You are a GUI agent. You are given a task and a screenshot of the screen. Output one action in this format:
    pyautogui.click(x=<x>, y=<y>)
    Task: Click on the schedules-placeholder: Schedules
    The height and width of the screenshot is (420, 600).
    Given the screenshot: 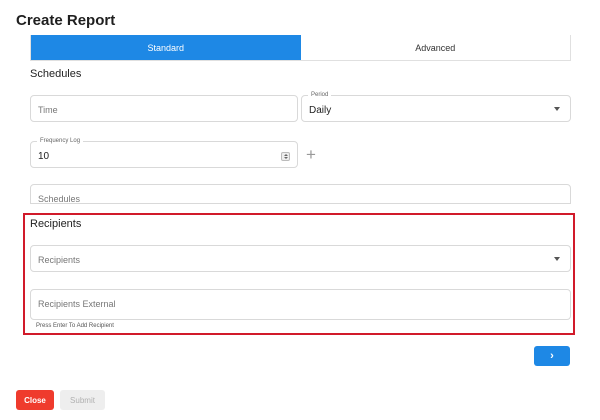 What is the action you would take?
    pyautogui.click(x=59, y=199)
    